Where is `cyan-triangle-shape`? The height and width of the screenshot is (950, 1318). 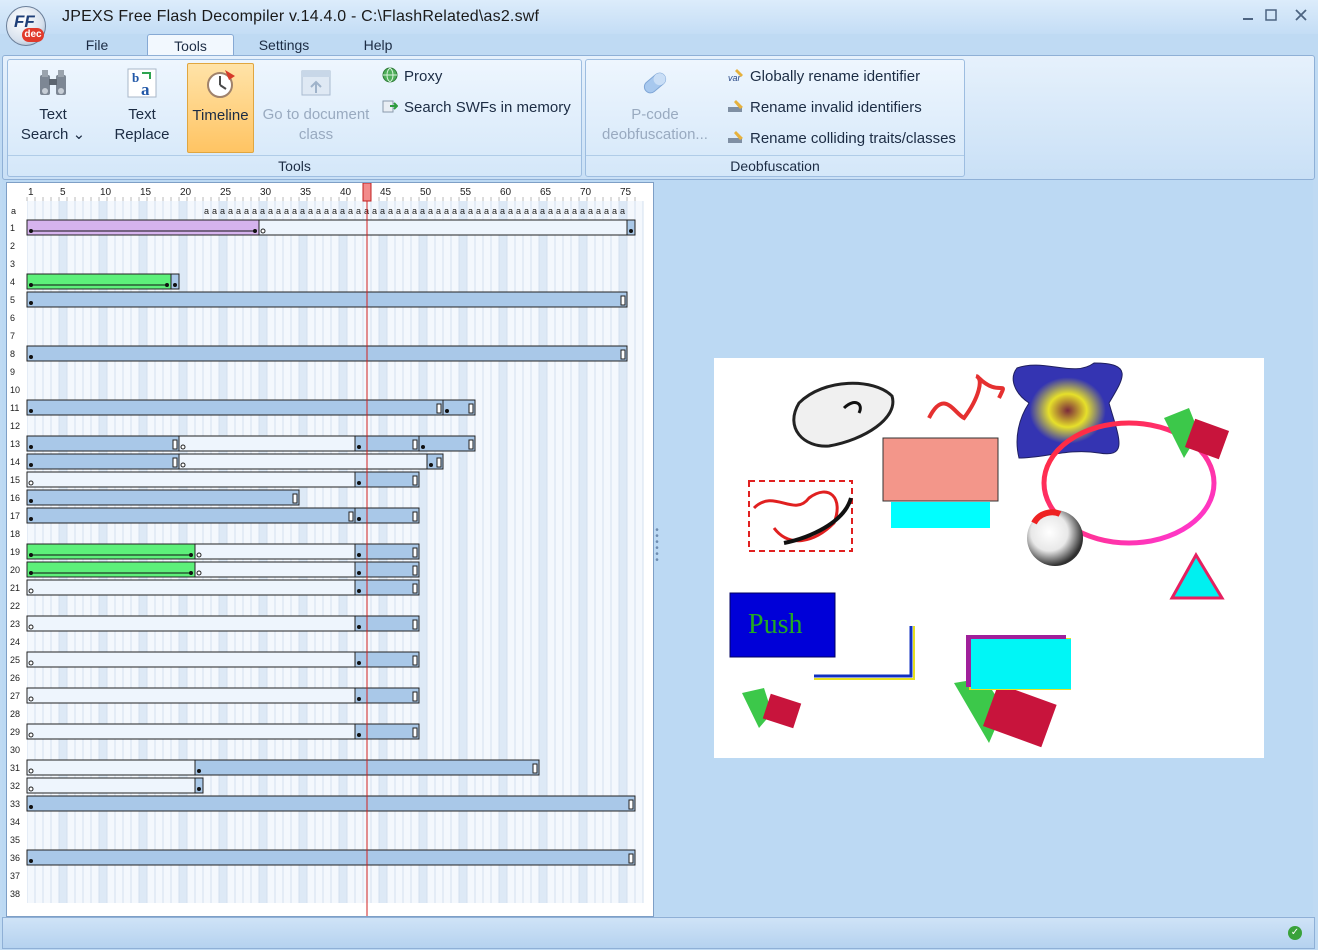 cyan-triangle-shape is located at coordinates (1197, 576).